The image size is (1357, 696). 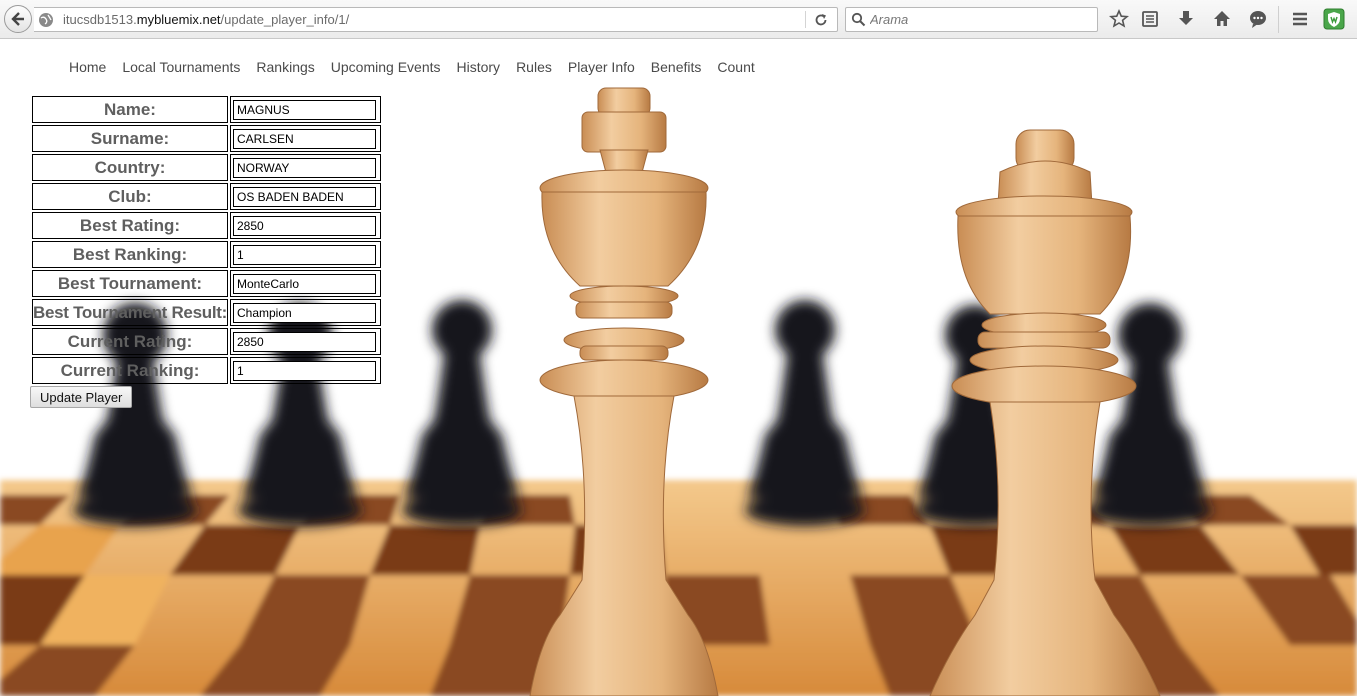 What do you see at coordinates (304, 341) in the screenshot?
I see `current-rating-input` at bounding box center [304, 341].